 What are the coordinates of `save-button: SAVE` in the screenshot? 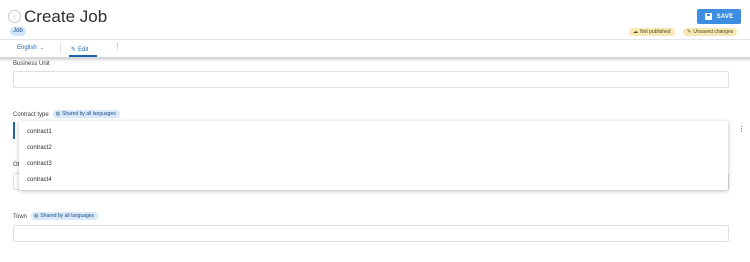 It's located at (719, 16).